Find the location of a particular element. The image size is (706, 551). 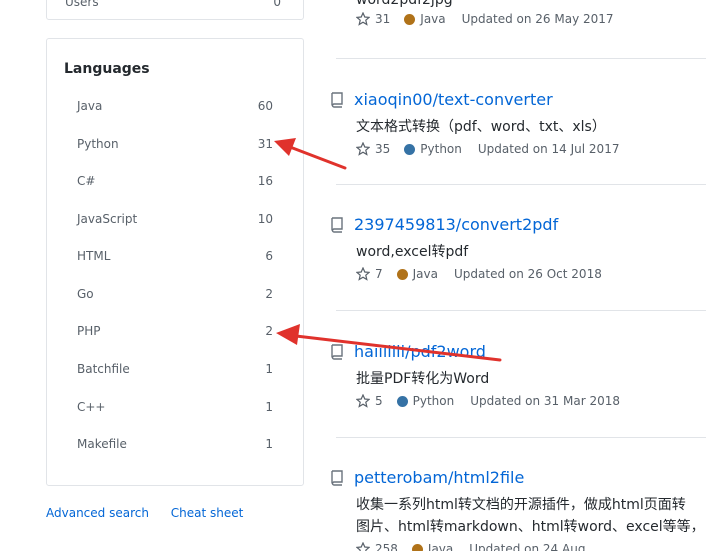

repo-meta: 31 Java Updated on 26 May 2017 is located at coordinates (485, 19).